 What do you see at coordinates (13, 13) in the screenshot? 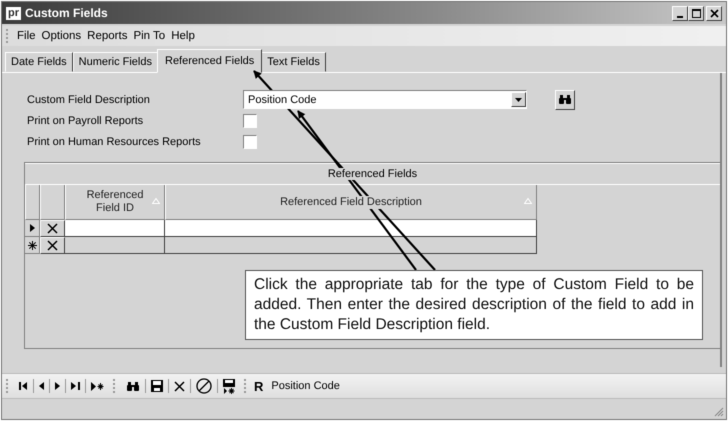
I see `app-badge: pr` at bounding box center [13, 13].